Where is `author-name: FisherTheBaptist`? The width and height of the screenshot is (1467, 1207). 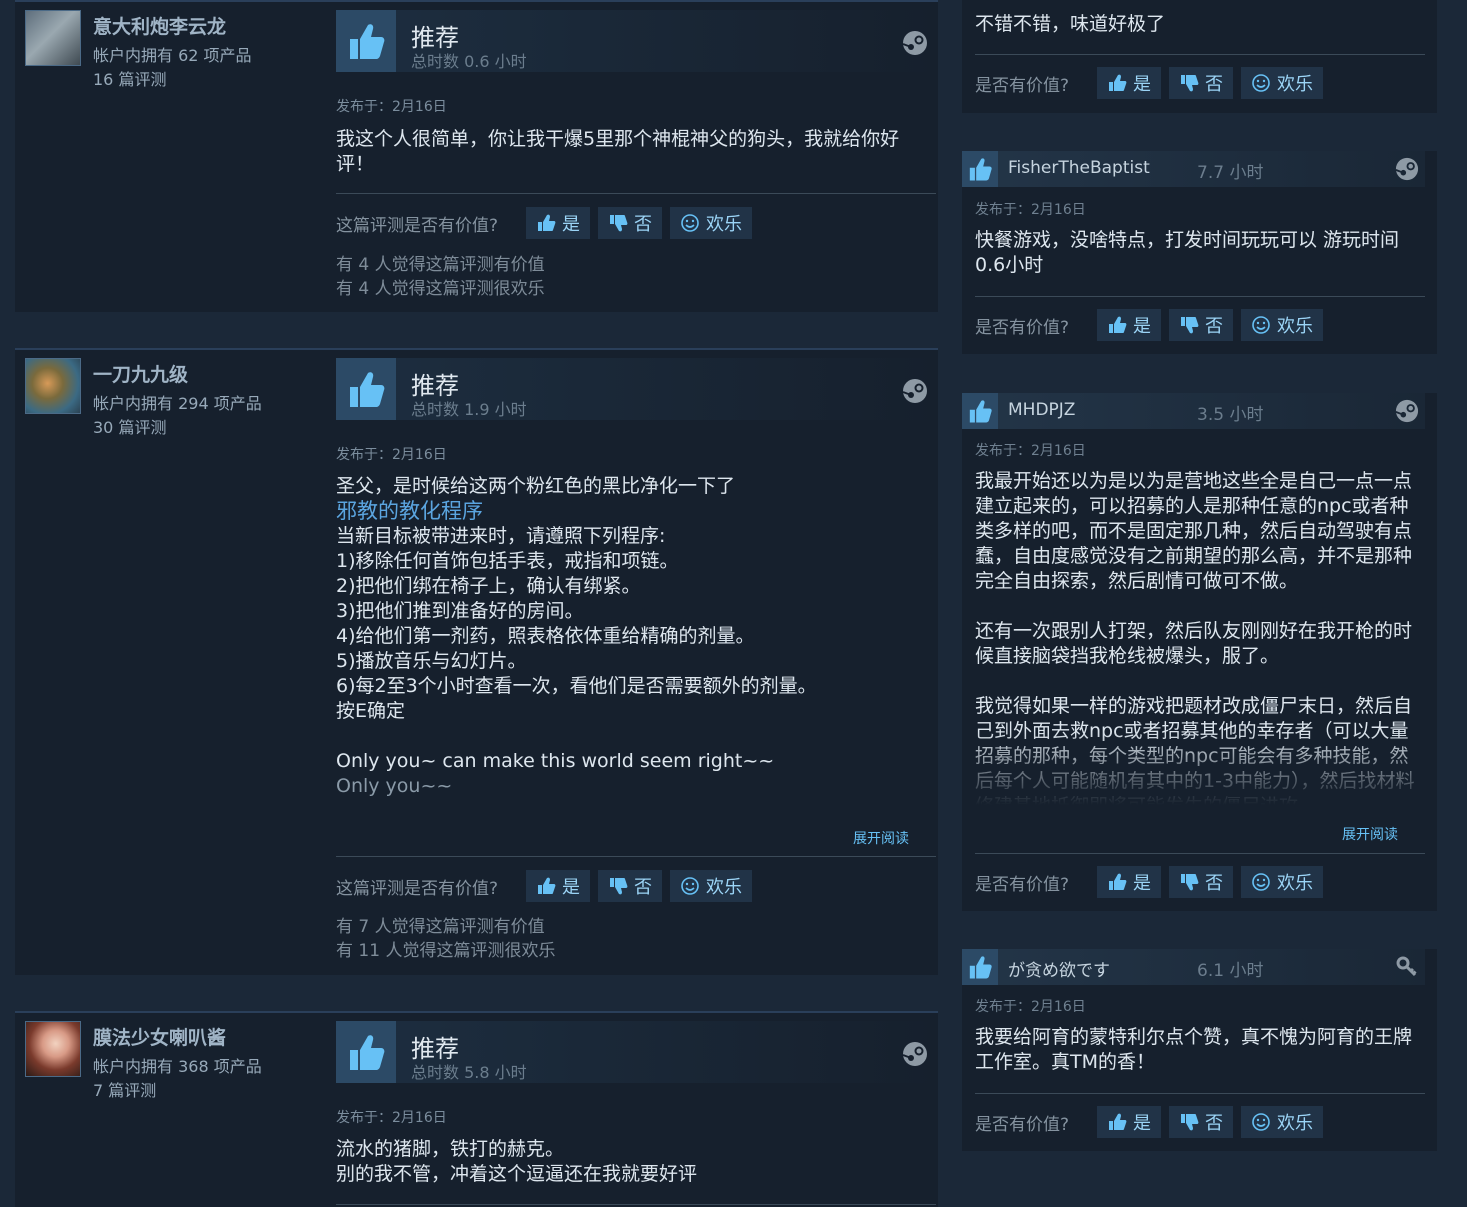
author-name: FisherTheBaptist is located at coordinates (1079, 168).